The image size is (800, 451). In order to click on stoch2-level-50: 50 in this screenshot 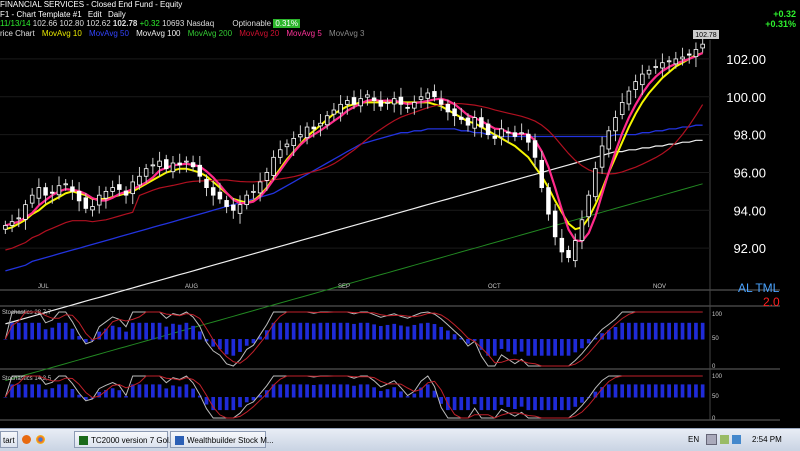, I will do `click(715, 397)`.